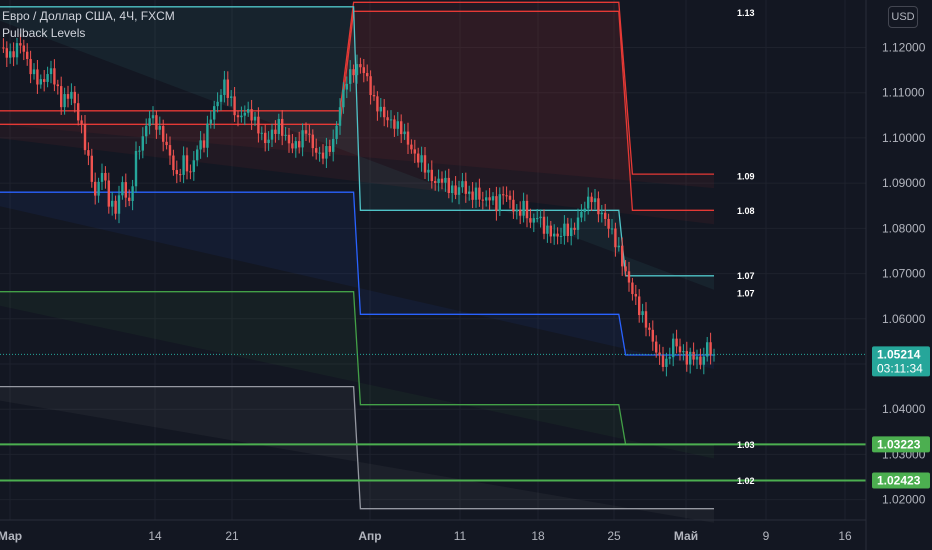 This screenshot has height=550, width=932. I want to click on price-badge-value: 1.02423, so click(899, 481).